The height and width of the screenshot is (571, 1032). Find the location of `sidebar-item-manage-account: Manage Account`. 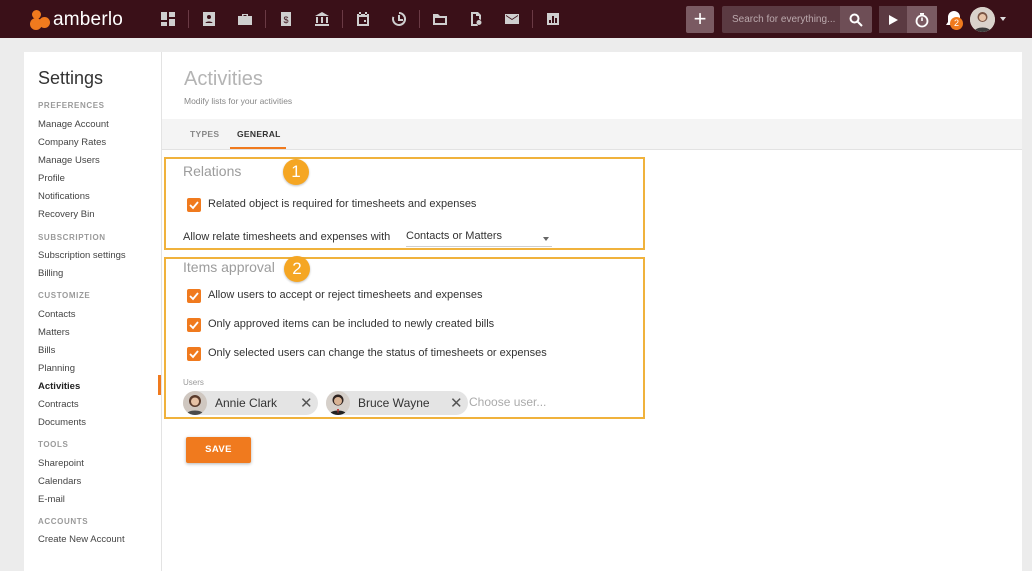

sidebar-item-manage-account: Manage Account is located at coordinates (73, 124).